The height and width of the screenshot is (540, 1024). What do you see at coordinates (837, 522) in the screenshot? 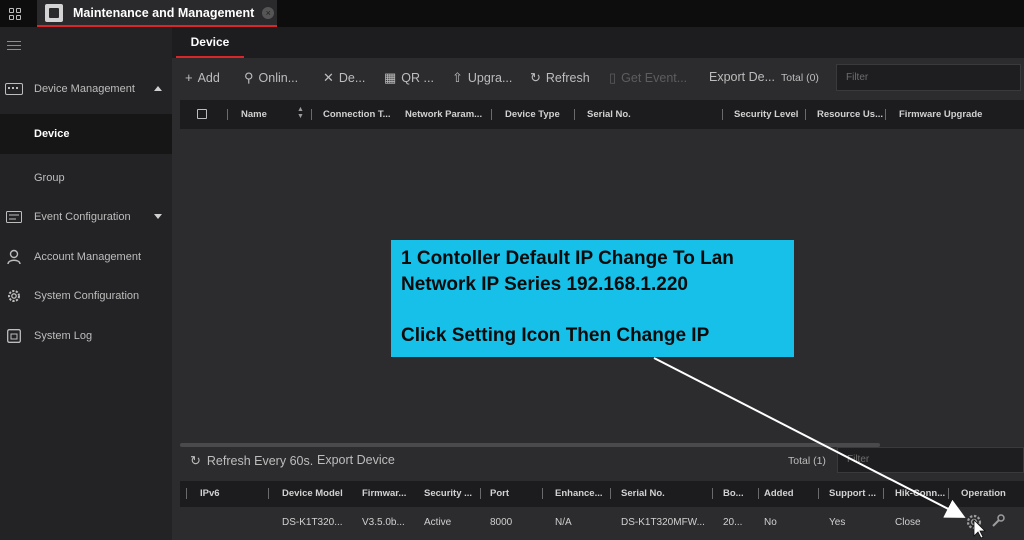
I see `cell-support: Yes` at bounding box center [837, 522].